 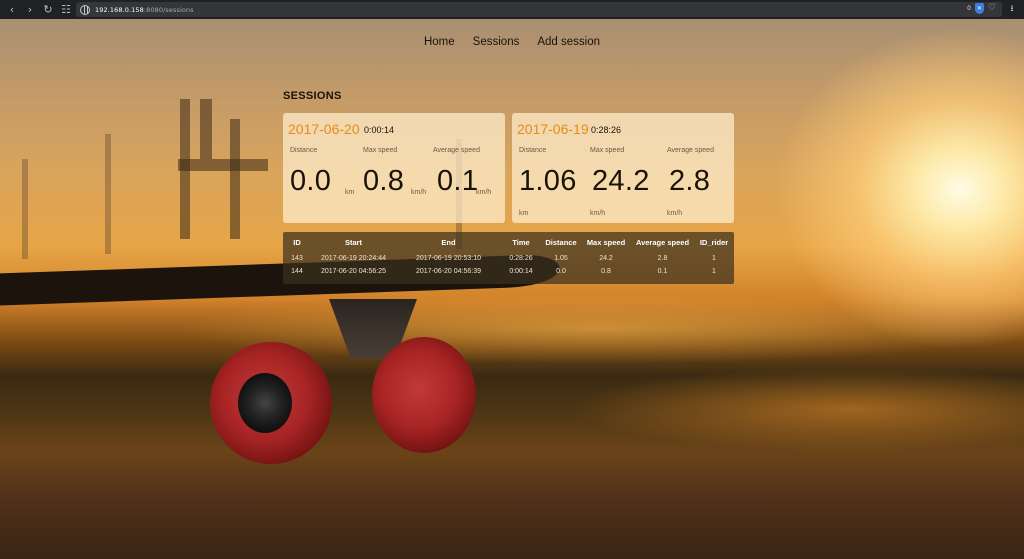 What do you see at coordinates (662, 258) in the screenshot?
I see `cell-avg-speed: 2.8` at bounding box center [662, 258].